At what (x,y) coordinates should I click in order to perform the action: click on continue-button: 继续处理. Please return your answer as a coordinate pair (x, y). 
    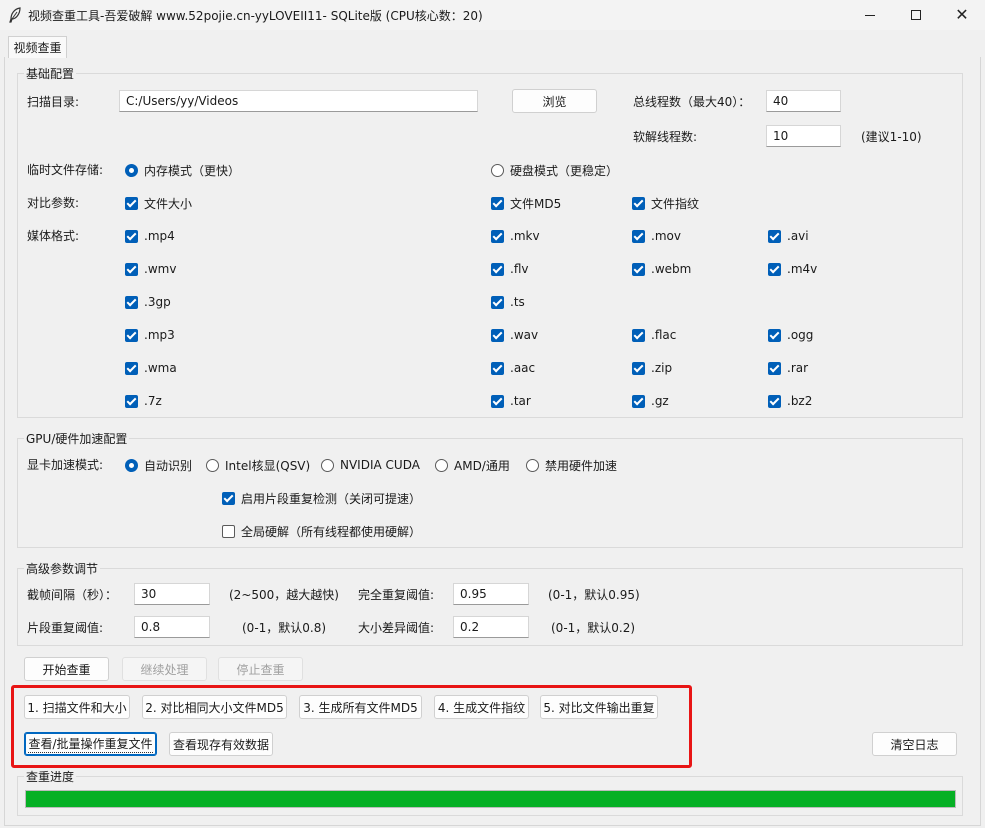
    Looking at the image, I should click on (164, 669).